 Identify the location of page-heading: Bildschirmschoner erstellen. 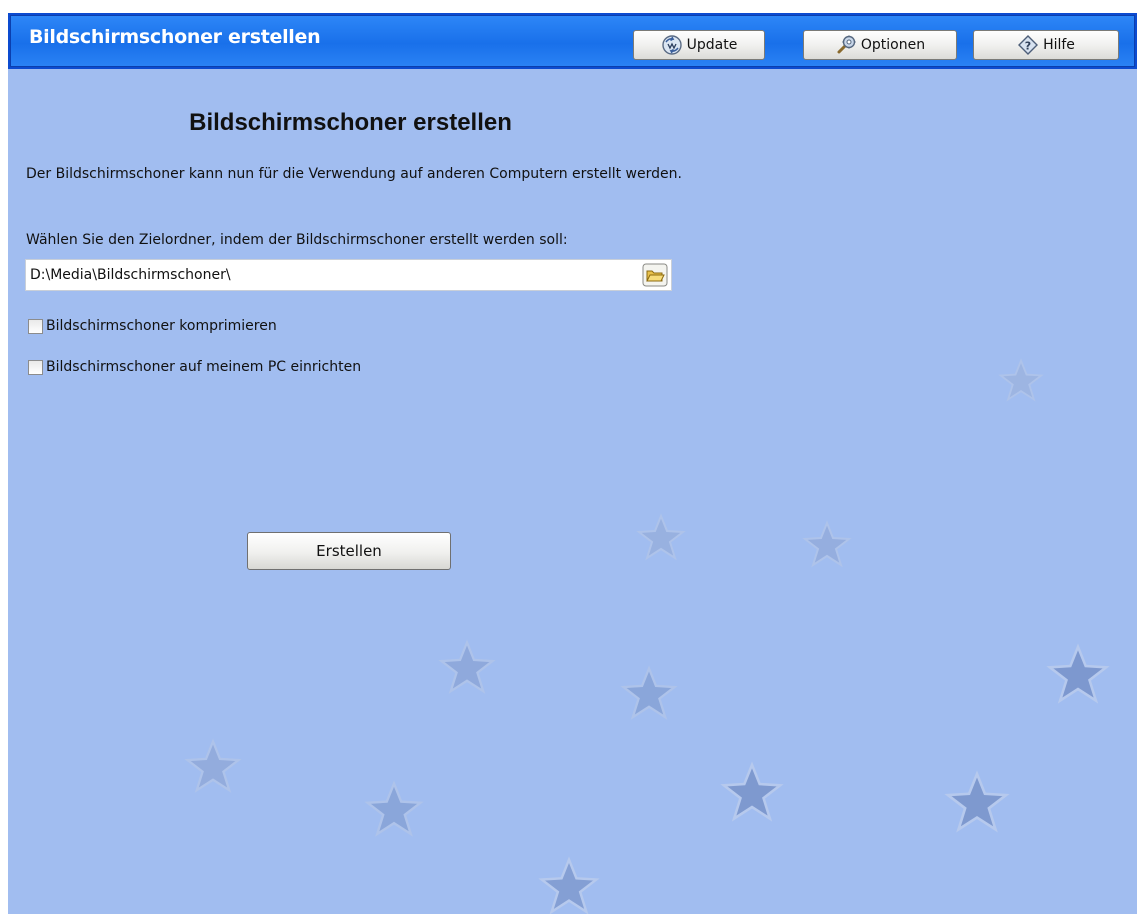
(350, 122).